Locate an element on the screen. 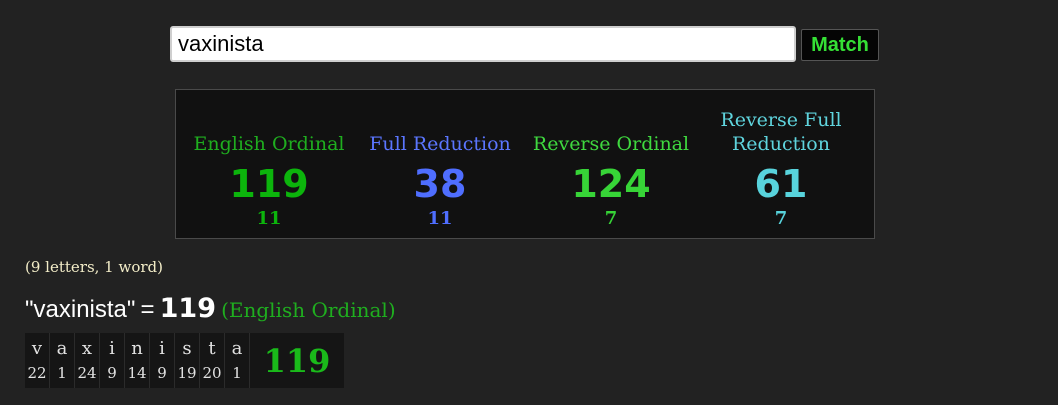  letter-cell: v 22 is located at coordinates (37, 360).